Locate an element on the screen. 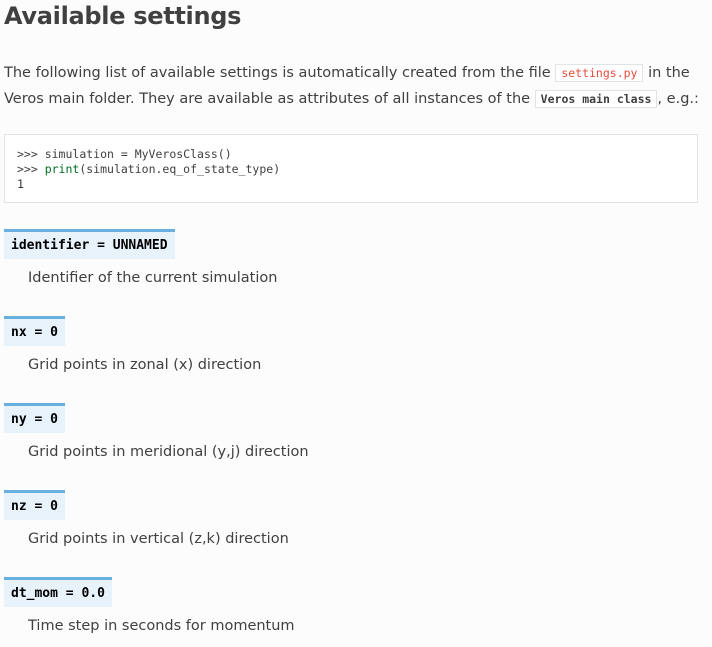 The image size is (712, 647). settings-file-literal: settings.py is located at coordinates (599, 73).